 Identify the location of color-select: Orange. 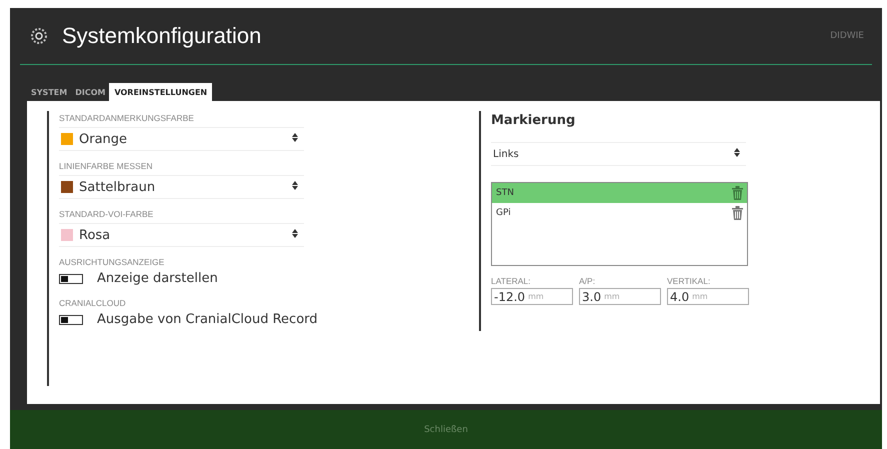
(181, 139).